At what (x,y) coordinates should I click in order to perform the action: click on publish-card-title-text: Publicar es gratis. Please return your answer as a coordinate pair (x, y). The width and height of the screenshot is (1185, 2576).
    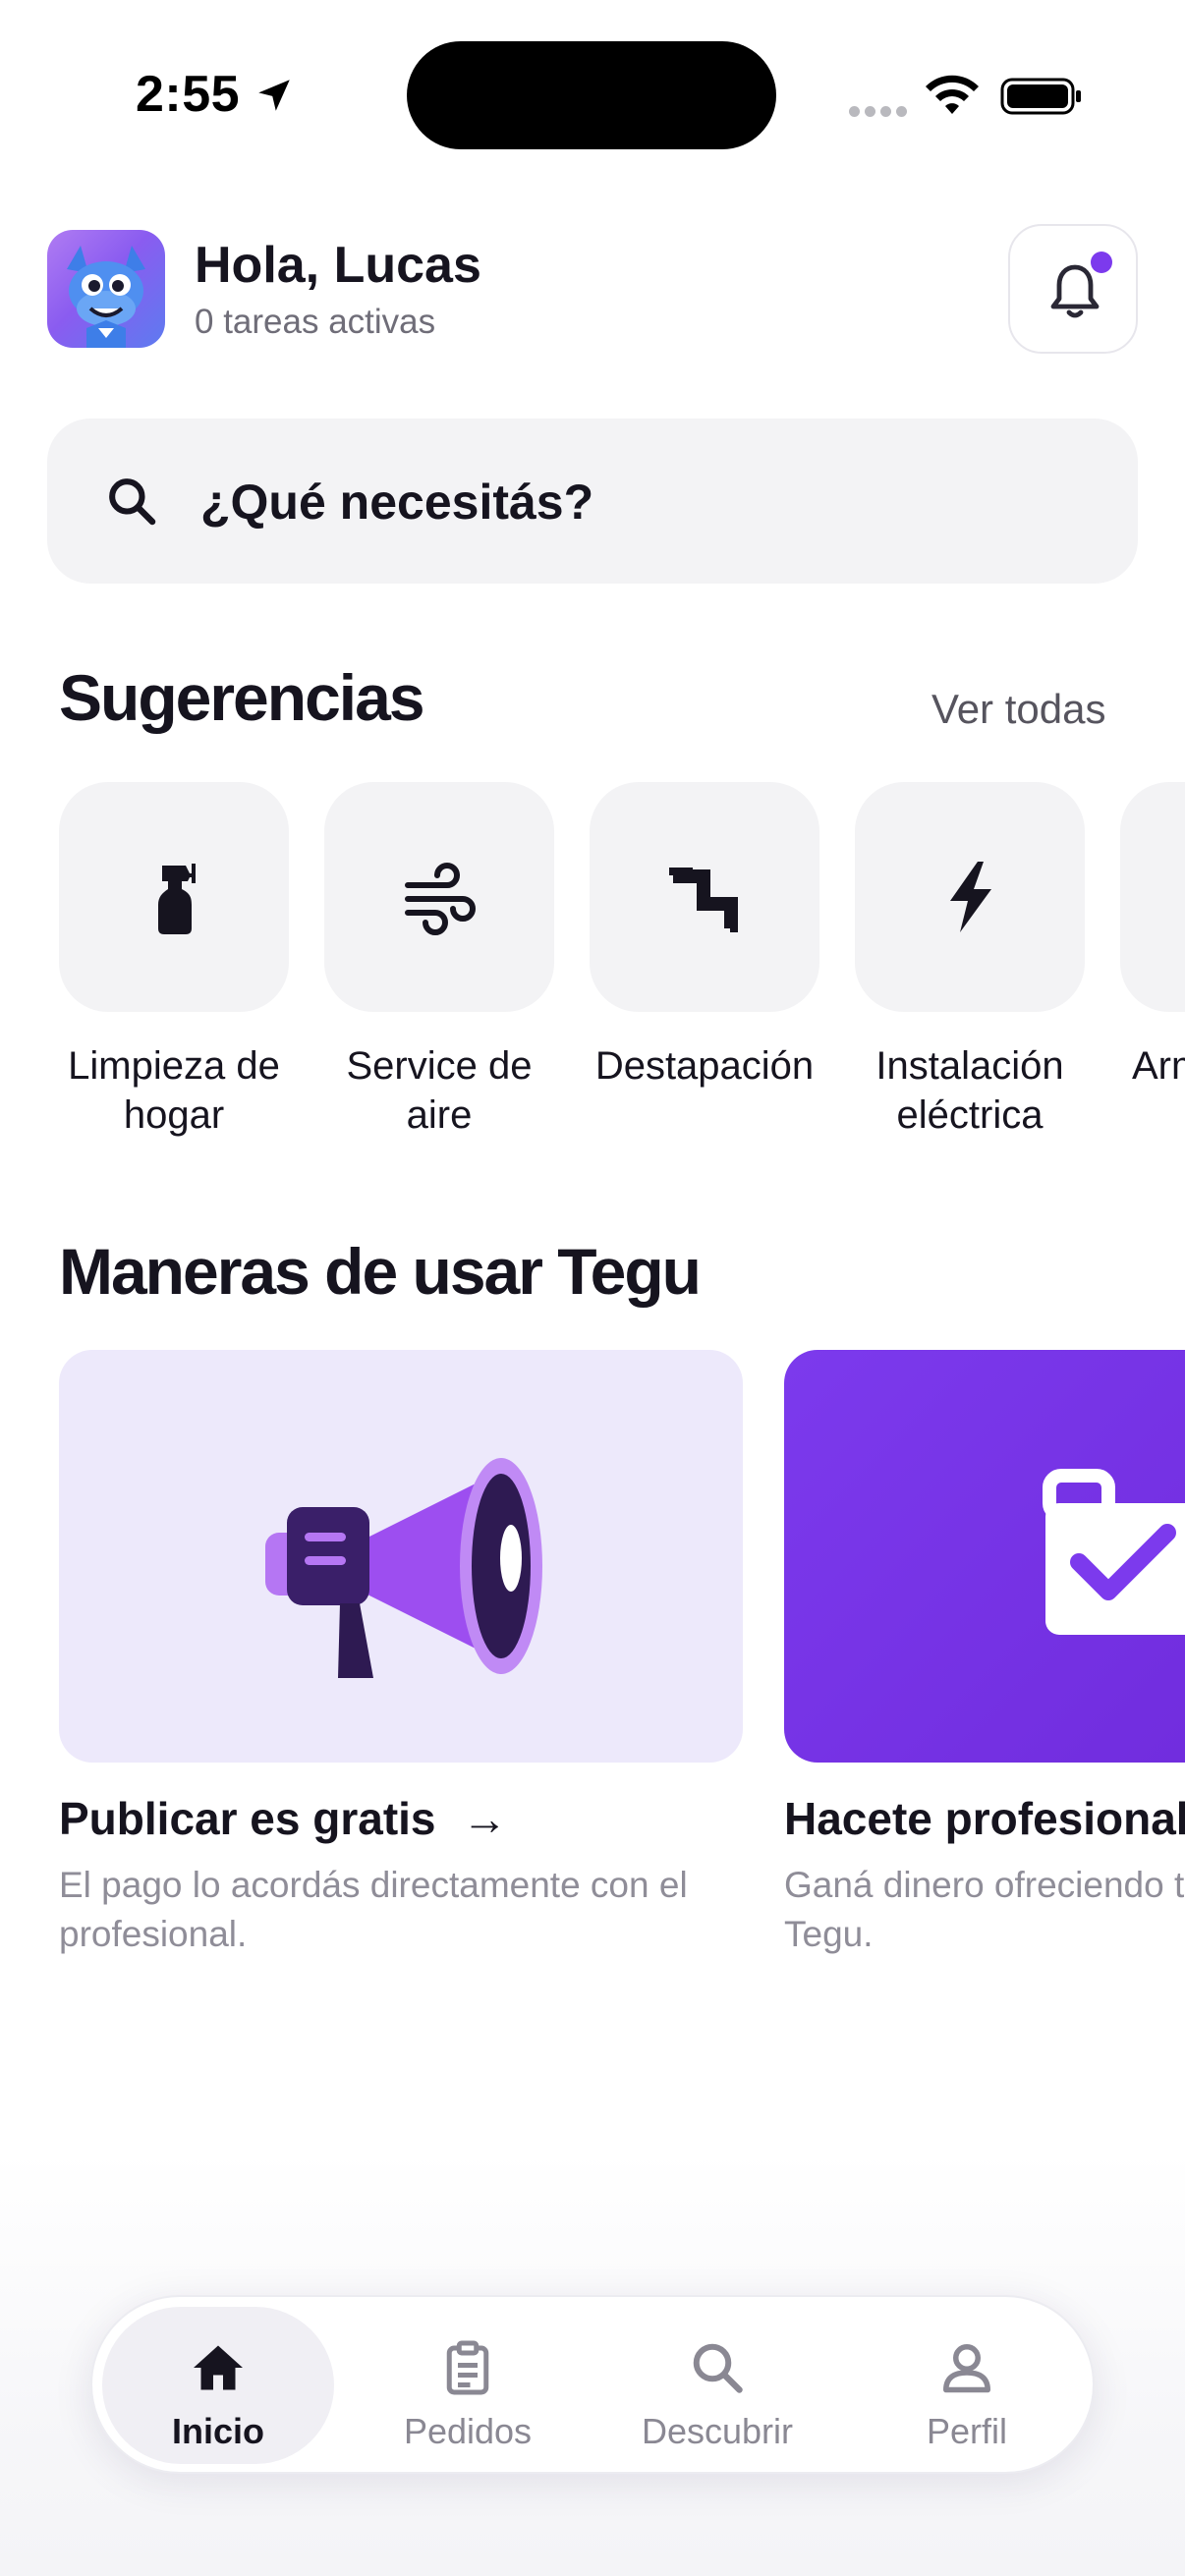
    Looking at the image, I should click on (248, 1818).